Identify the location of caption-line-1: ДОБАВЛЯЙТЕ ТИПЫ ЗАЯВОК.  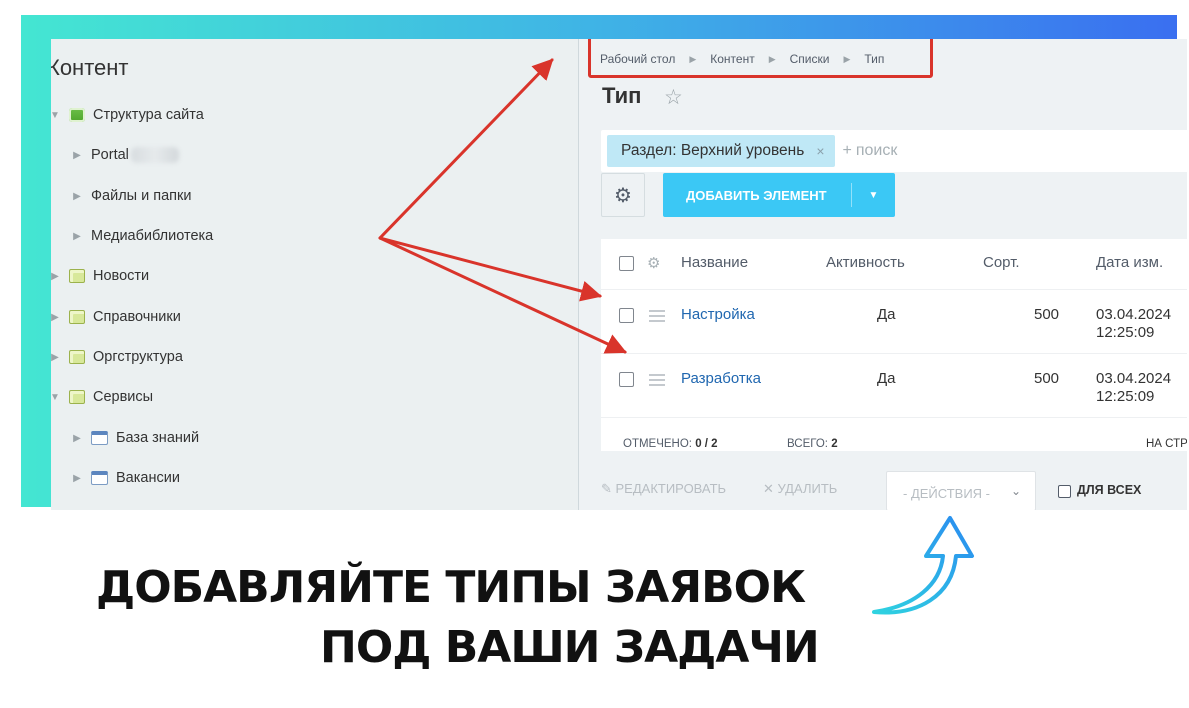
(451, 587).